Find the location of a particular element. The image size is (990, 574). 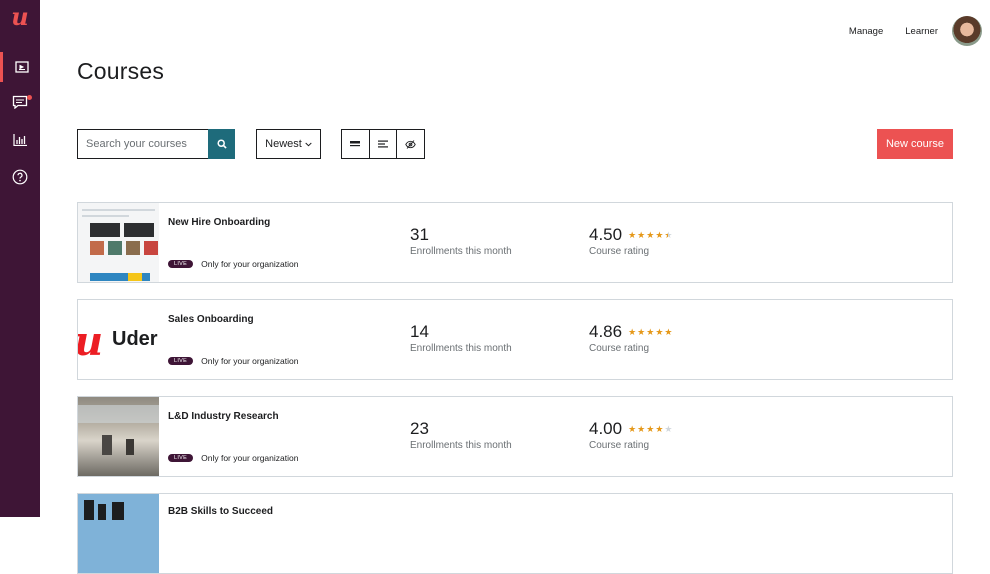

course-title: L&D Industry Research is located at coordinates (223, 416).